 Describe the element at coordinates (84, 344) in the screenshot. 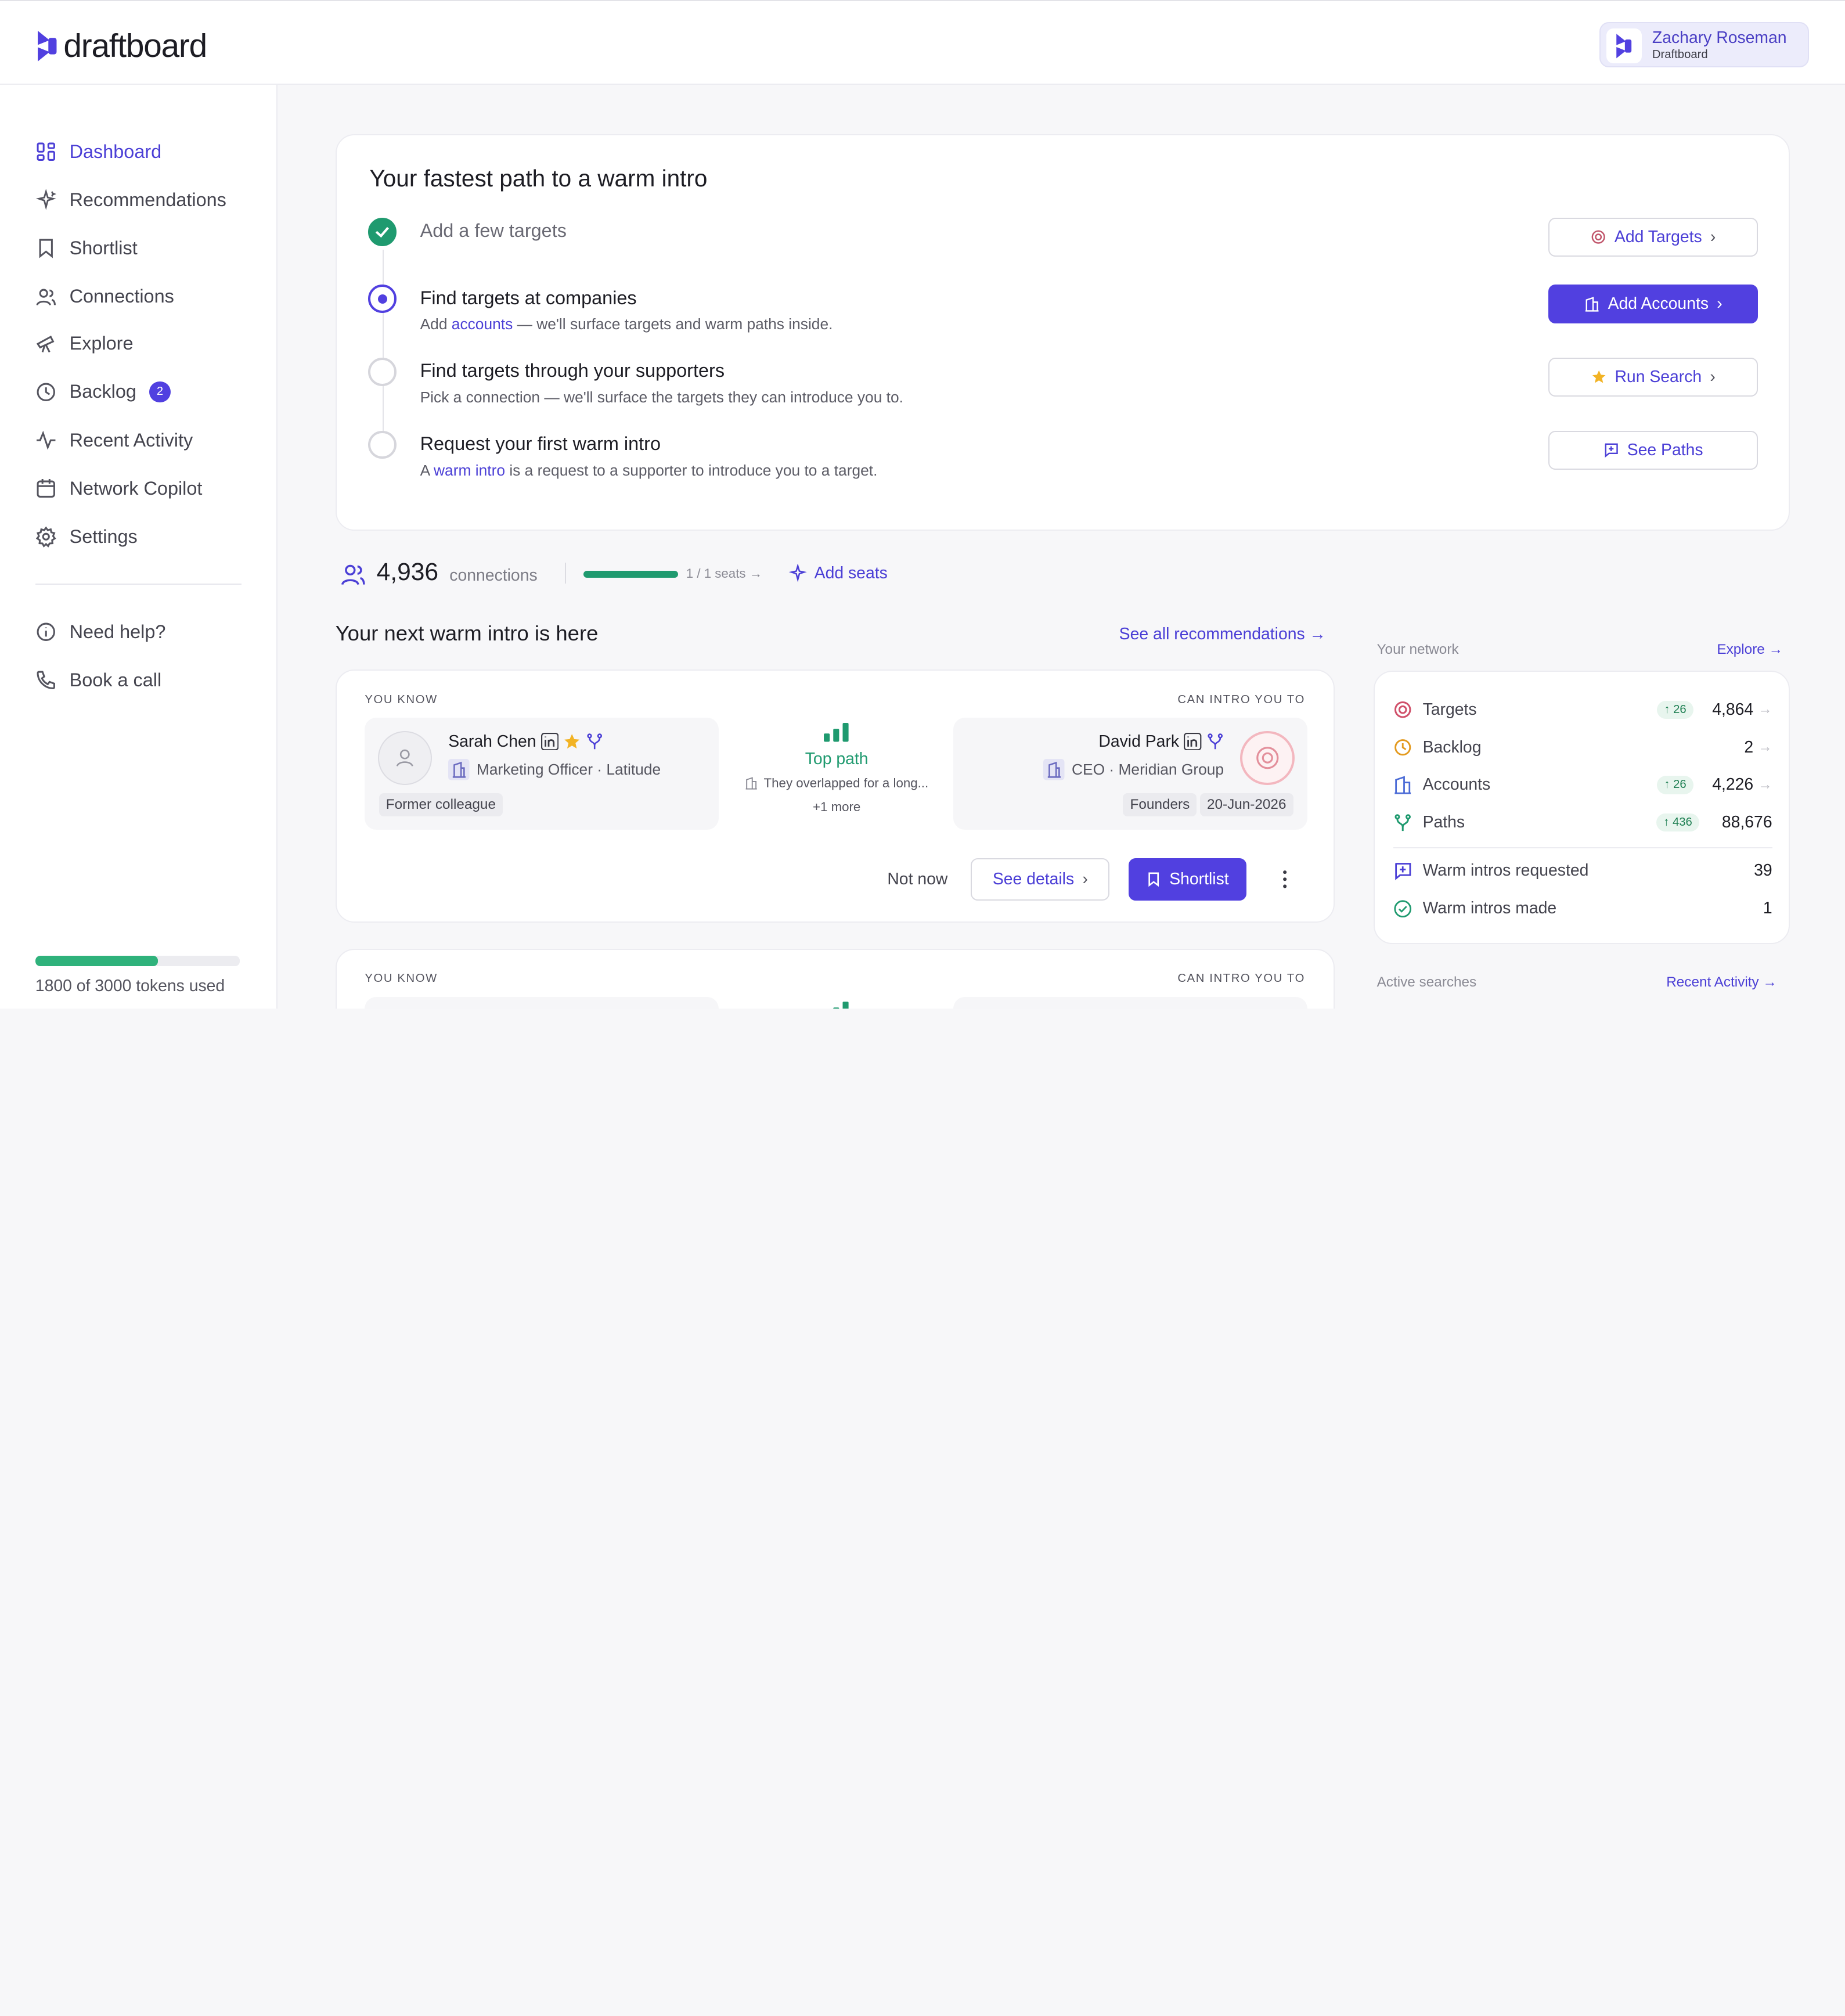

I see `sidebar-item-explore: Explore` at that location.